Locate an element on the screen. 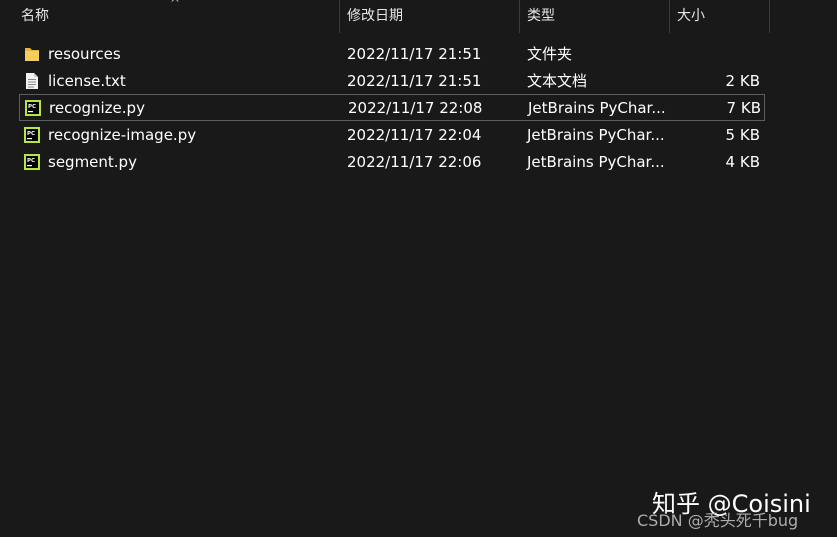  file-size: 2 KB is located at coordinates (742, 81).